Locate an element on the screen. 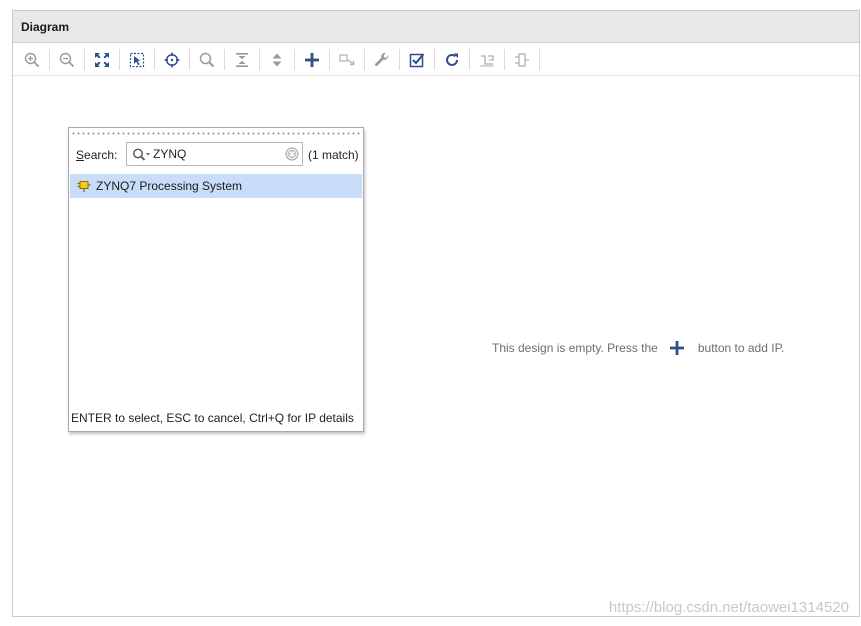  search-results-list: ZYNQ7 Processing System is located at coordinates (216, 186).